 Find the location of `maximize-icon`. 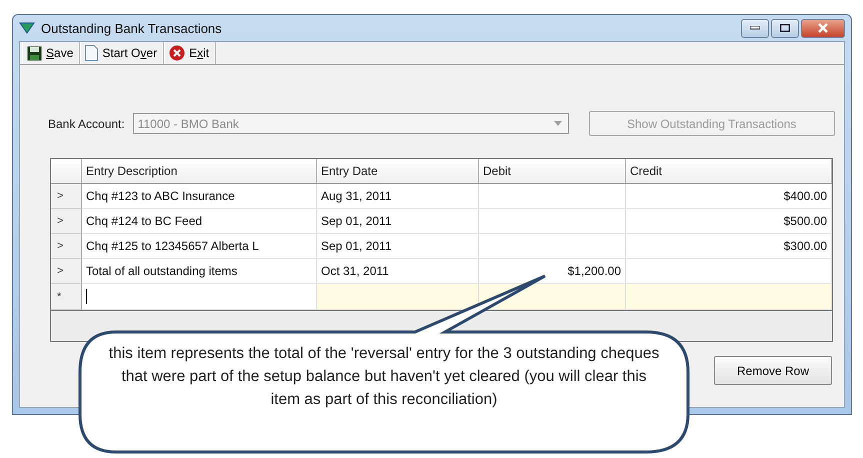

maximize-icon is located at coordinates (785, 28).